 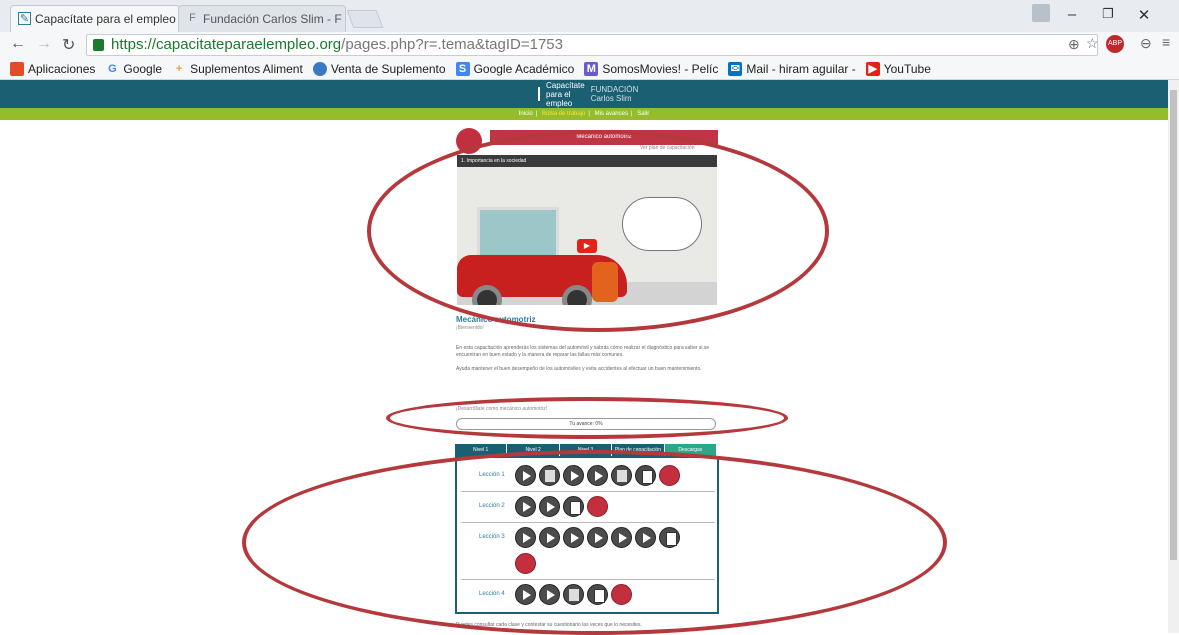 What do you see at coordinates (1108, 14) in the screenshot?
I see `restore-icon: ❐` at bounding box center [1108, 14].